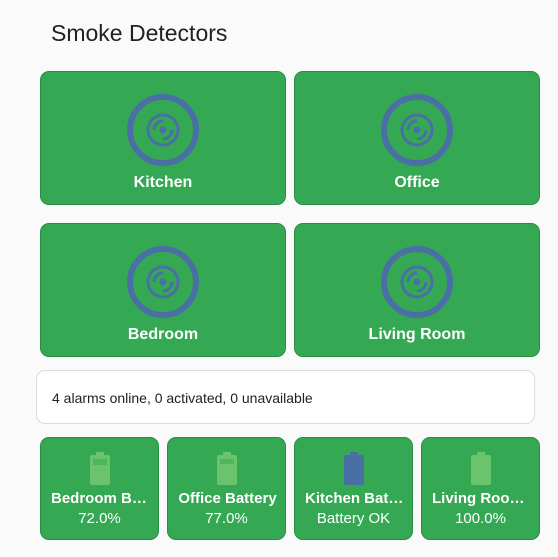 Image resolution: width=558 pixels, height=557 pixels. I want to click on battery-card-bedroom: Bedroom Battery 72.0%, so click(99, 488).